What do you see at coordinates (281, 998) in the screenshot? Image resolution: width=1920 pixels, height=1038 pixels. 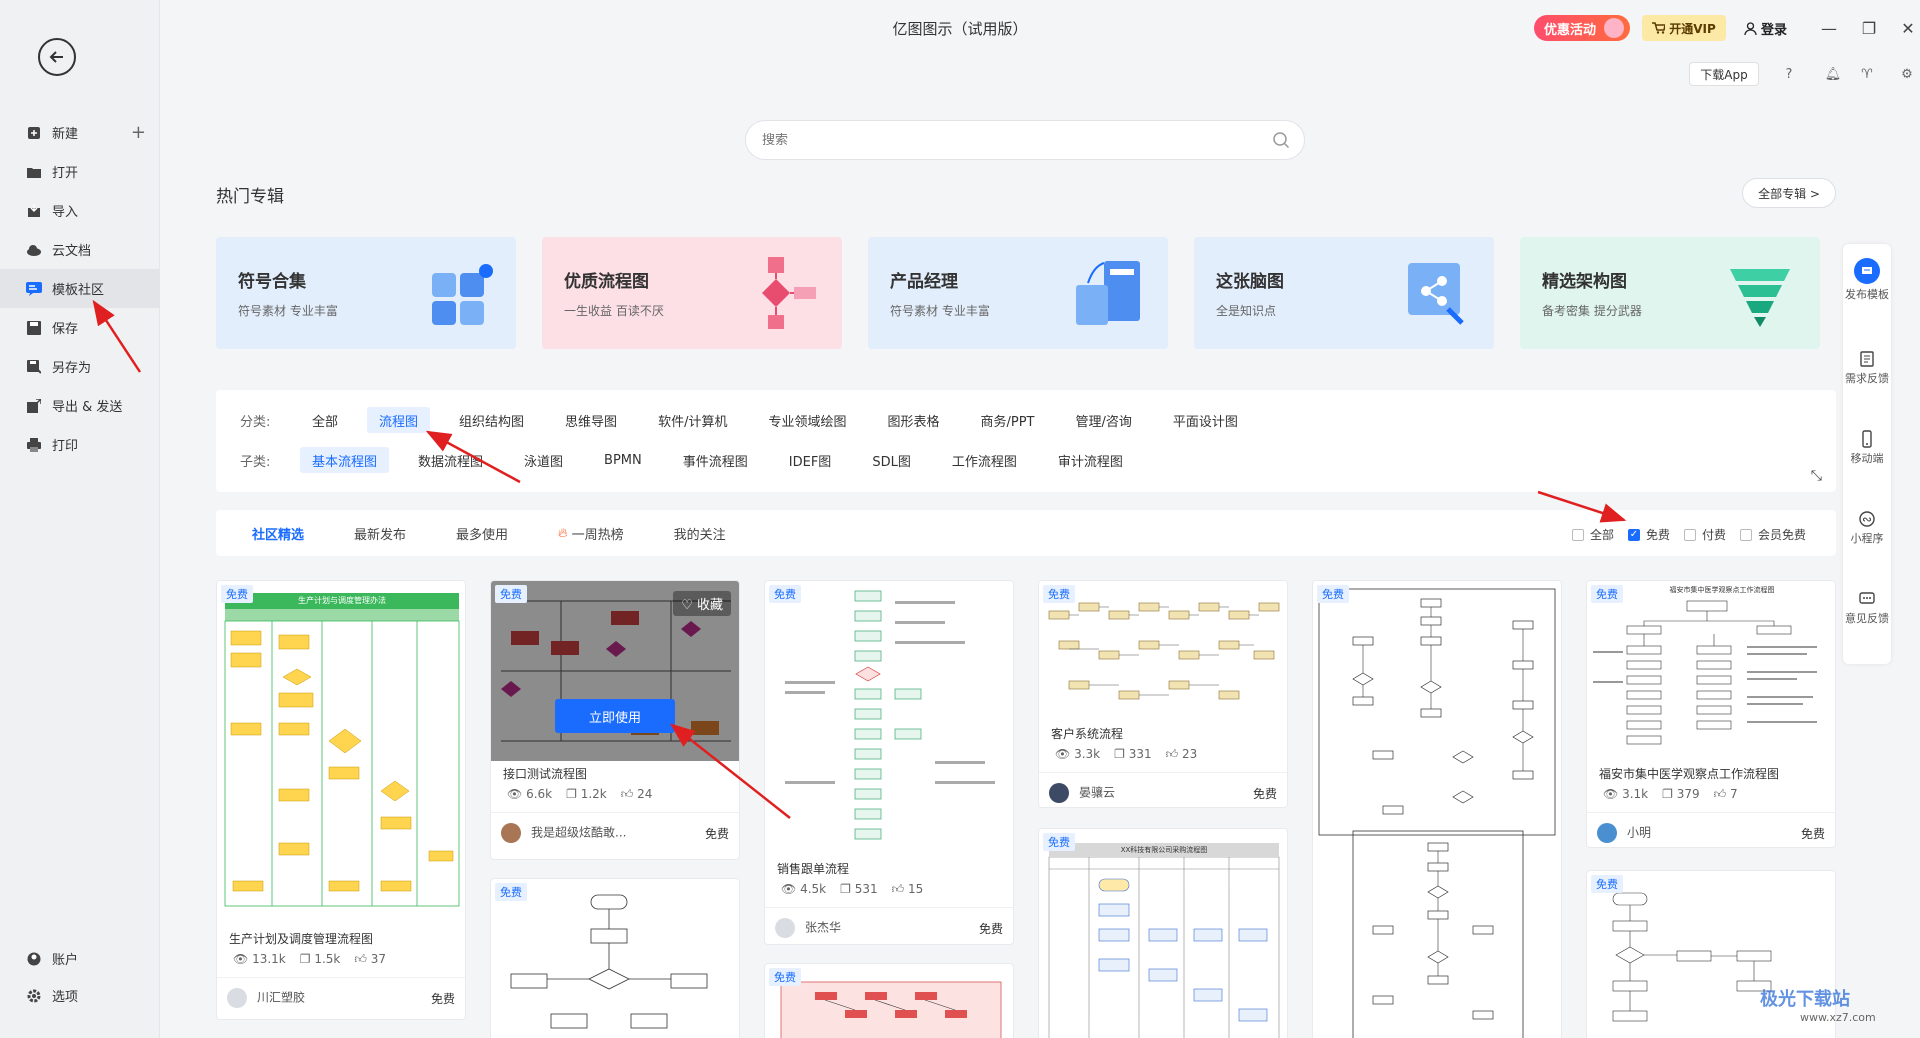 I see `author-name: 川汇塑胶` at bounding box center [281, 998].